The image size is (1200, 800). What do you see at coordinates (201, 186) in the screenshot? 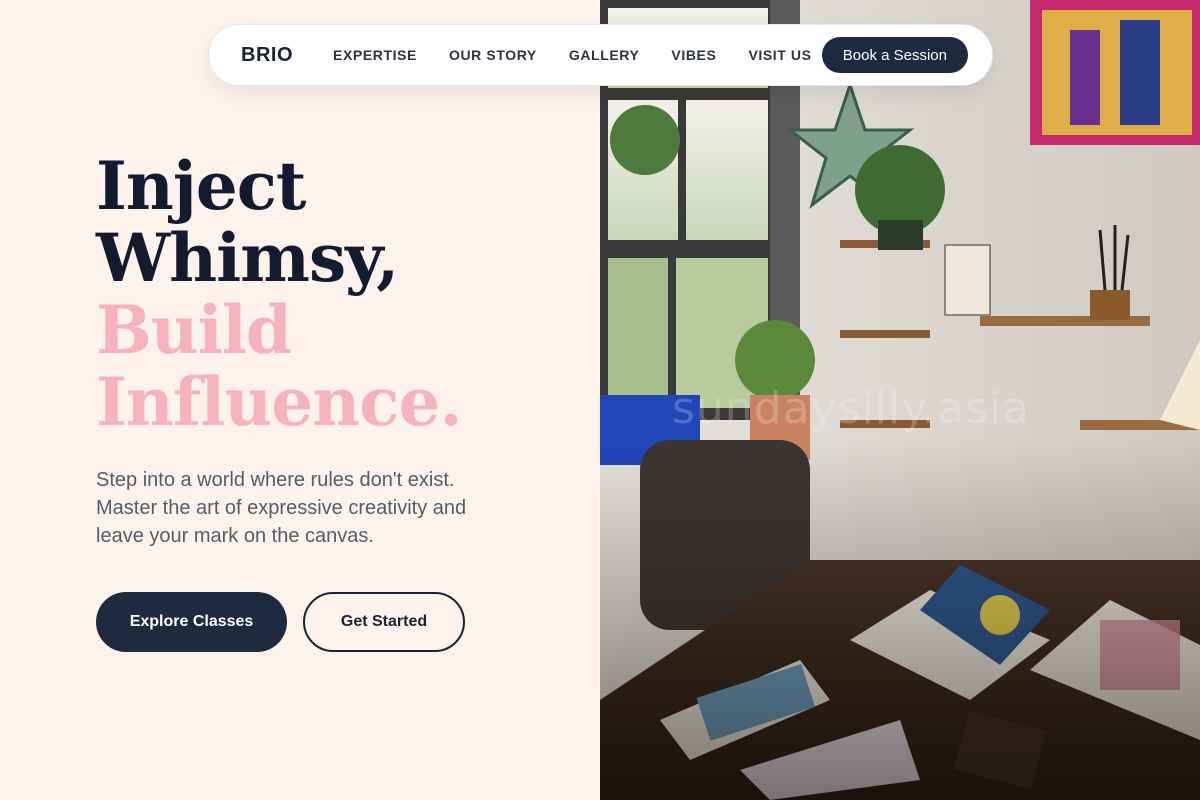
I see `headline-line-inject: Inject` at bounding box center [201, 186].